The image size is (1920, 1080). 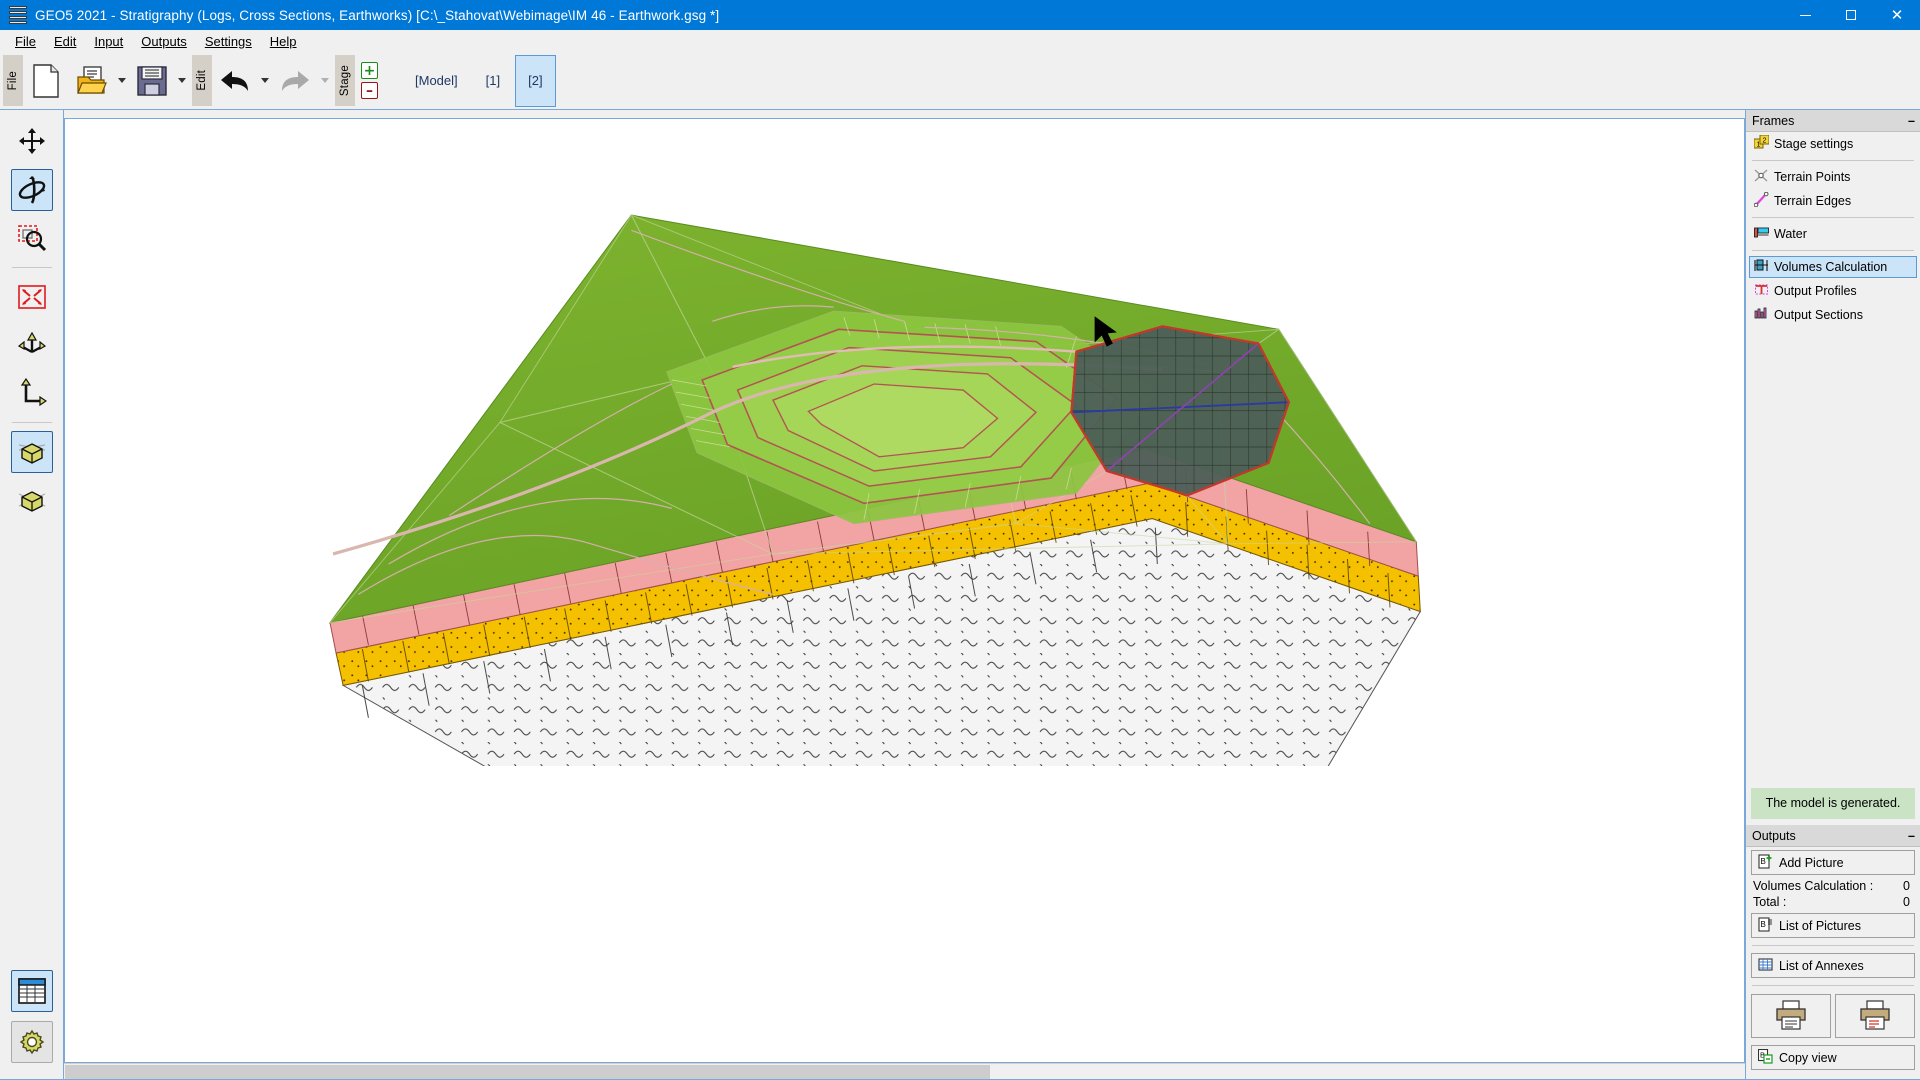 What do you see at coordinates (235, 81) in the screenshot?
I see `undo-arrow-icon` at bounding box center [235, 81].